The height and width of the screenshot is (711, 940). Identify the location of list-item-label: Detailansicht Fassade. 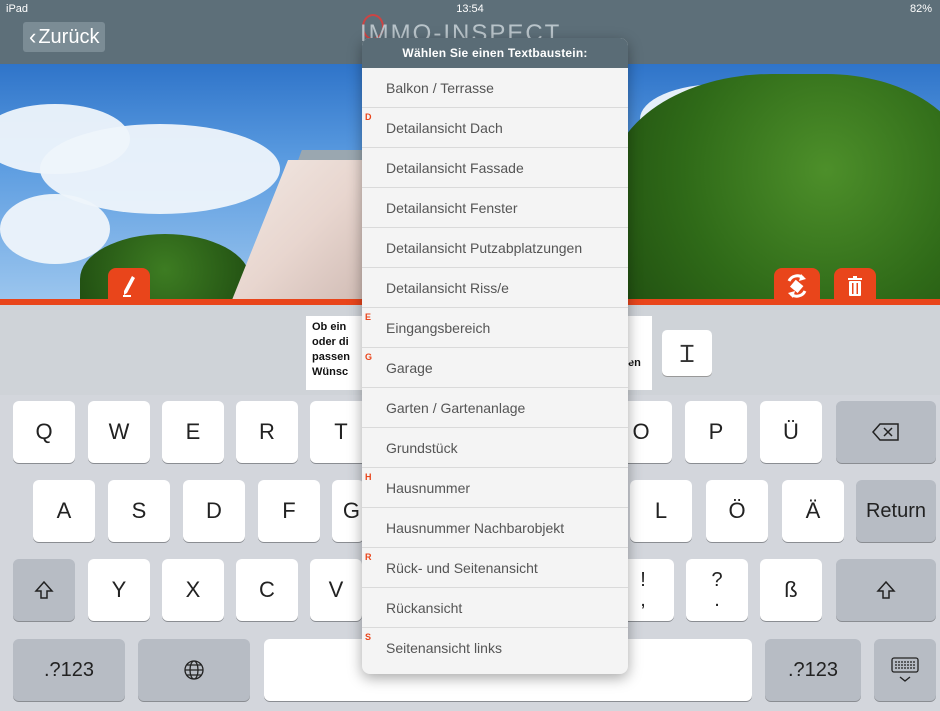
(455, 168).